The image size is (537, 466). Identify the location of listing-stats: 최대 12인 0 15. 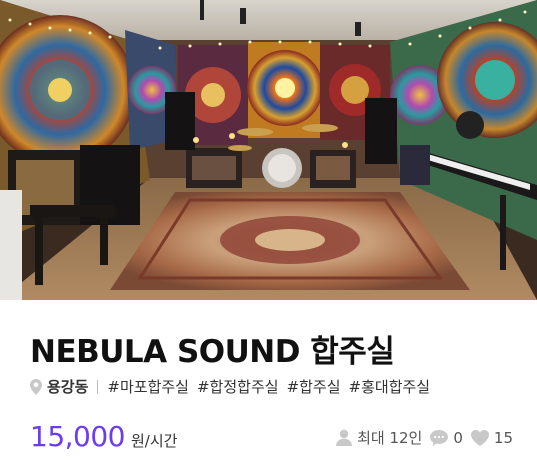
(420, 437).